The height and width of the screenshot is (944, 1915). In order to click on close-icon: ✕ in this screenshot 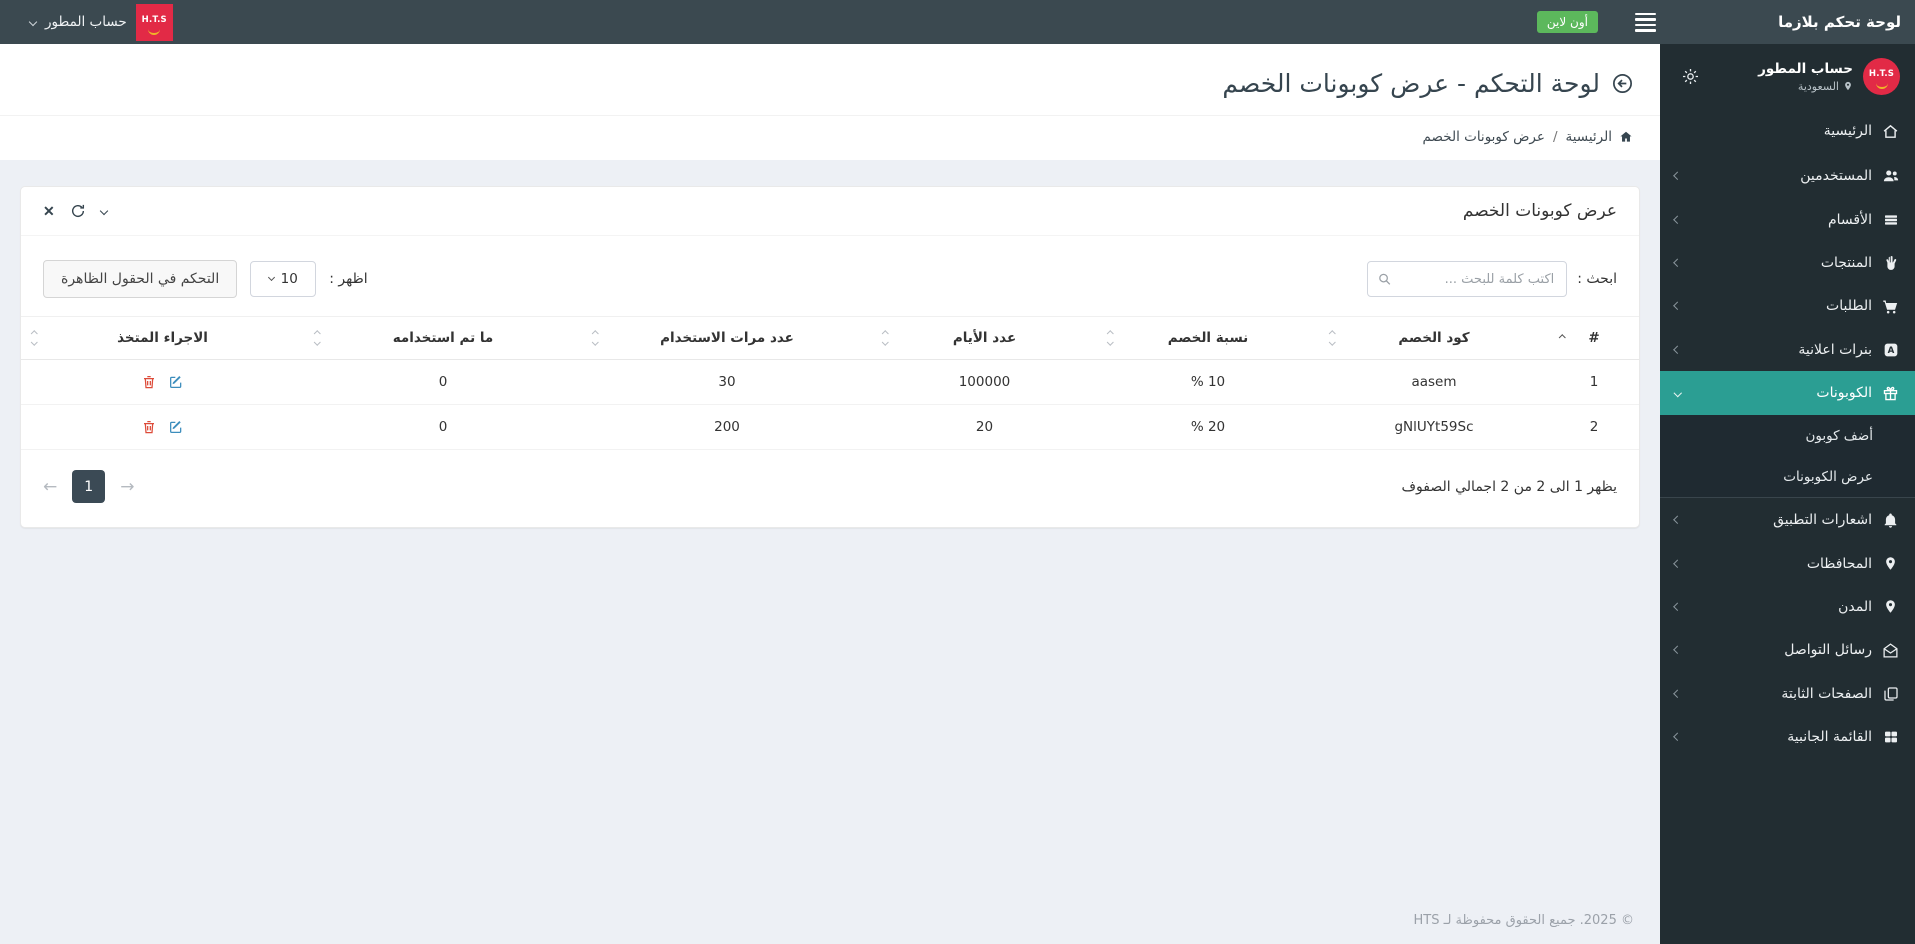, I will do `click(49, 211)`.